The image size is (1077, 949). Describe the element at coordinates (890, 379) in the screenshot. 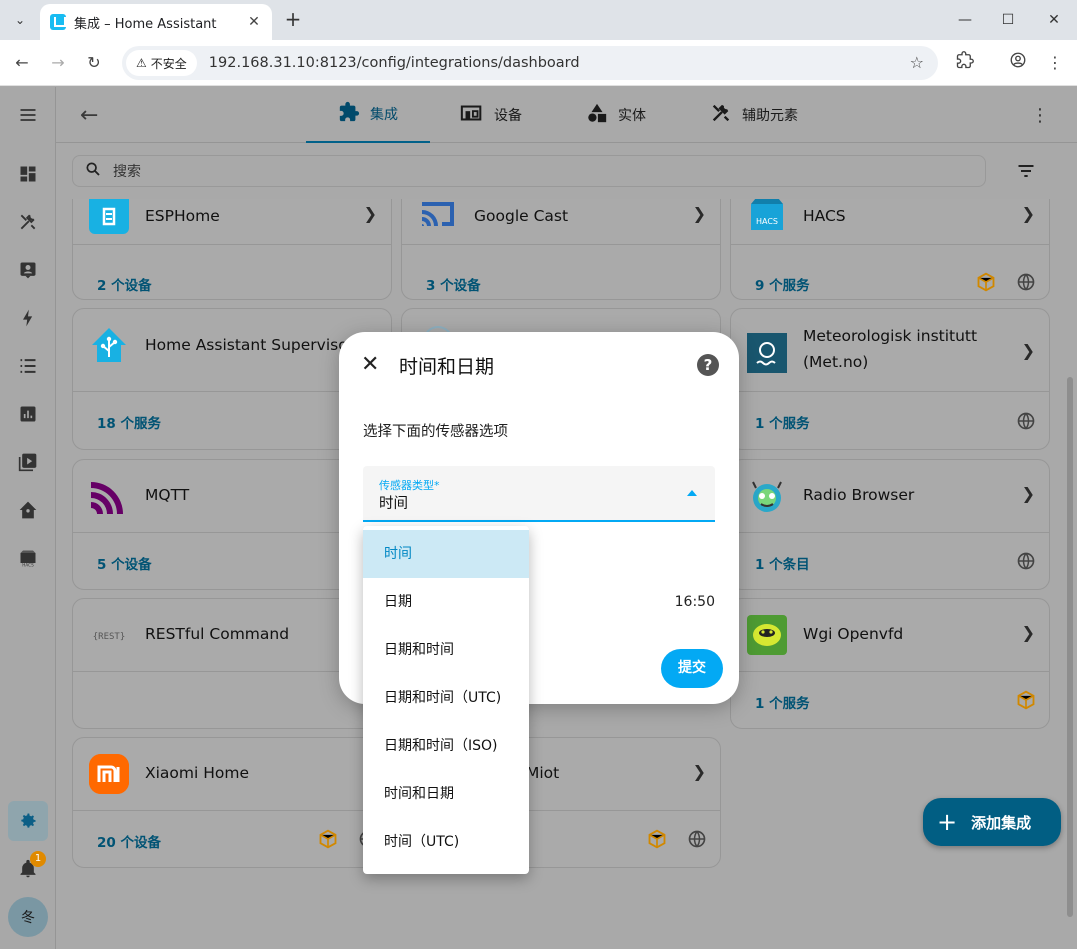

I see `integration-card: Meteorologisk institutt (Met.no) ❯ 1 个服务` at that location.